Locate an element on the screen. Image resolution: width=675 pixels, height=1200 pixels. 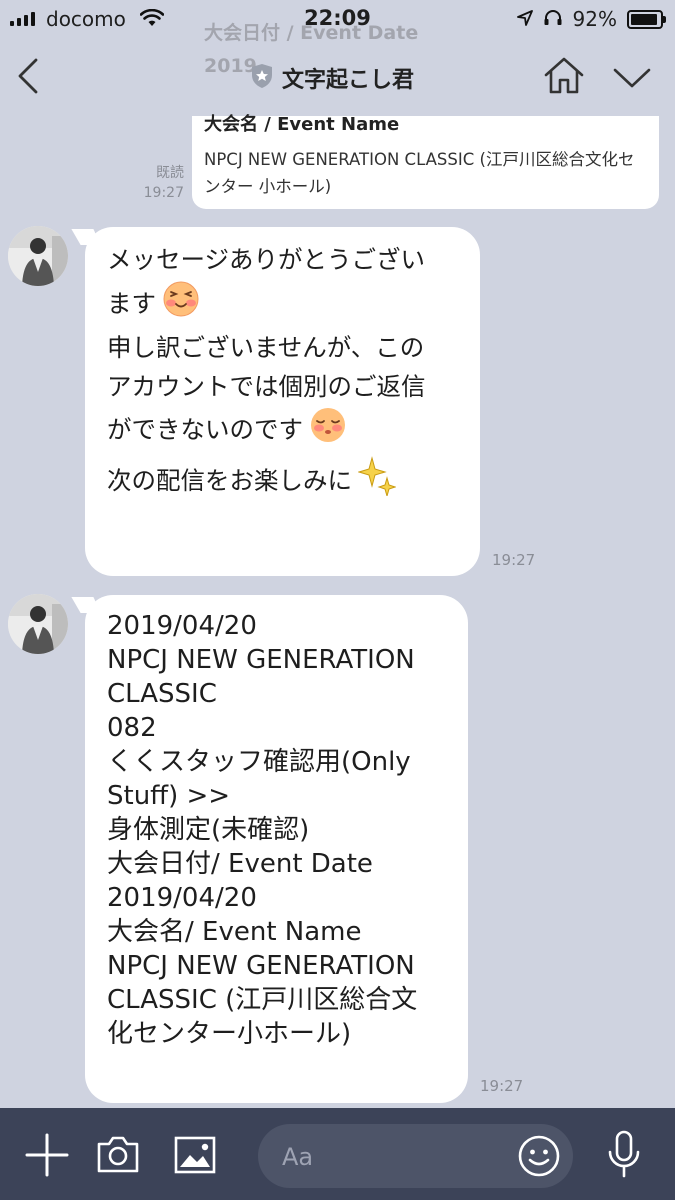
message-input-bar is located at coordinates (337, 1154).